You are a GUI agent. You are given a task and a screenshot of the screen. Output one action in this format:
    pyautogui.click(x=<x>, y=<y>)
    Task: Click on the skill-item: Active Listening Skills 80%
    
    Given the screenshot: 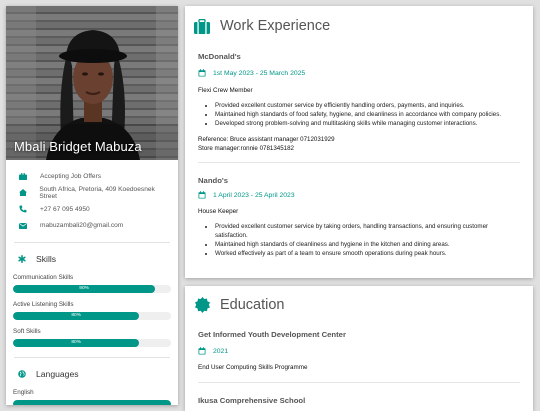 What is the action you would take?
    pyautogui.click(x=92, y=310)
    